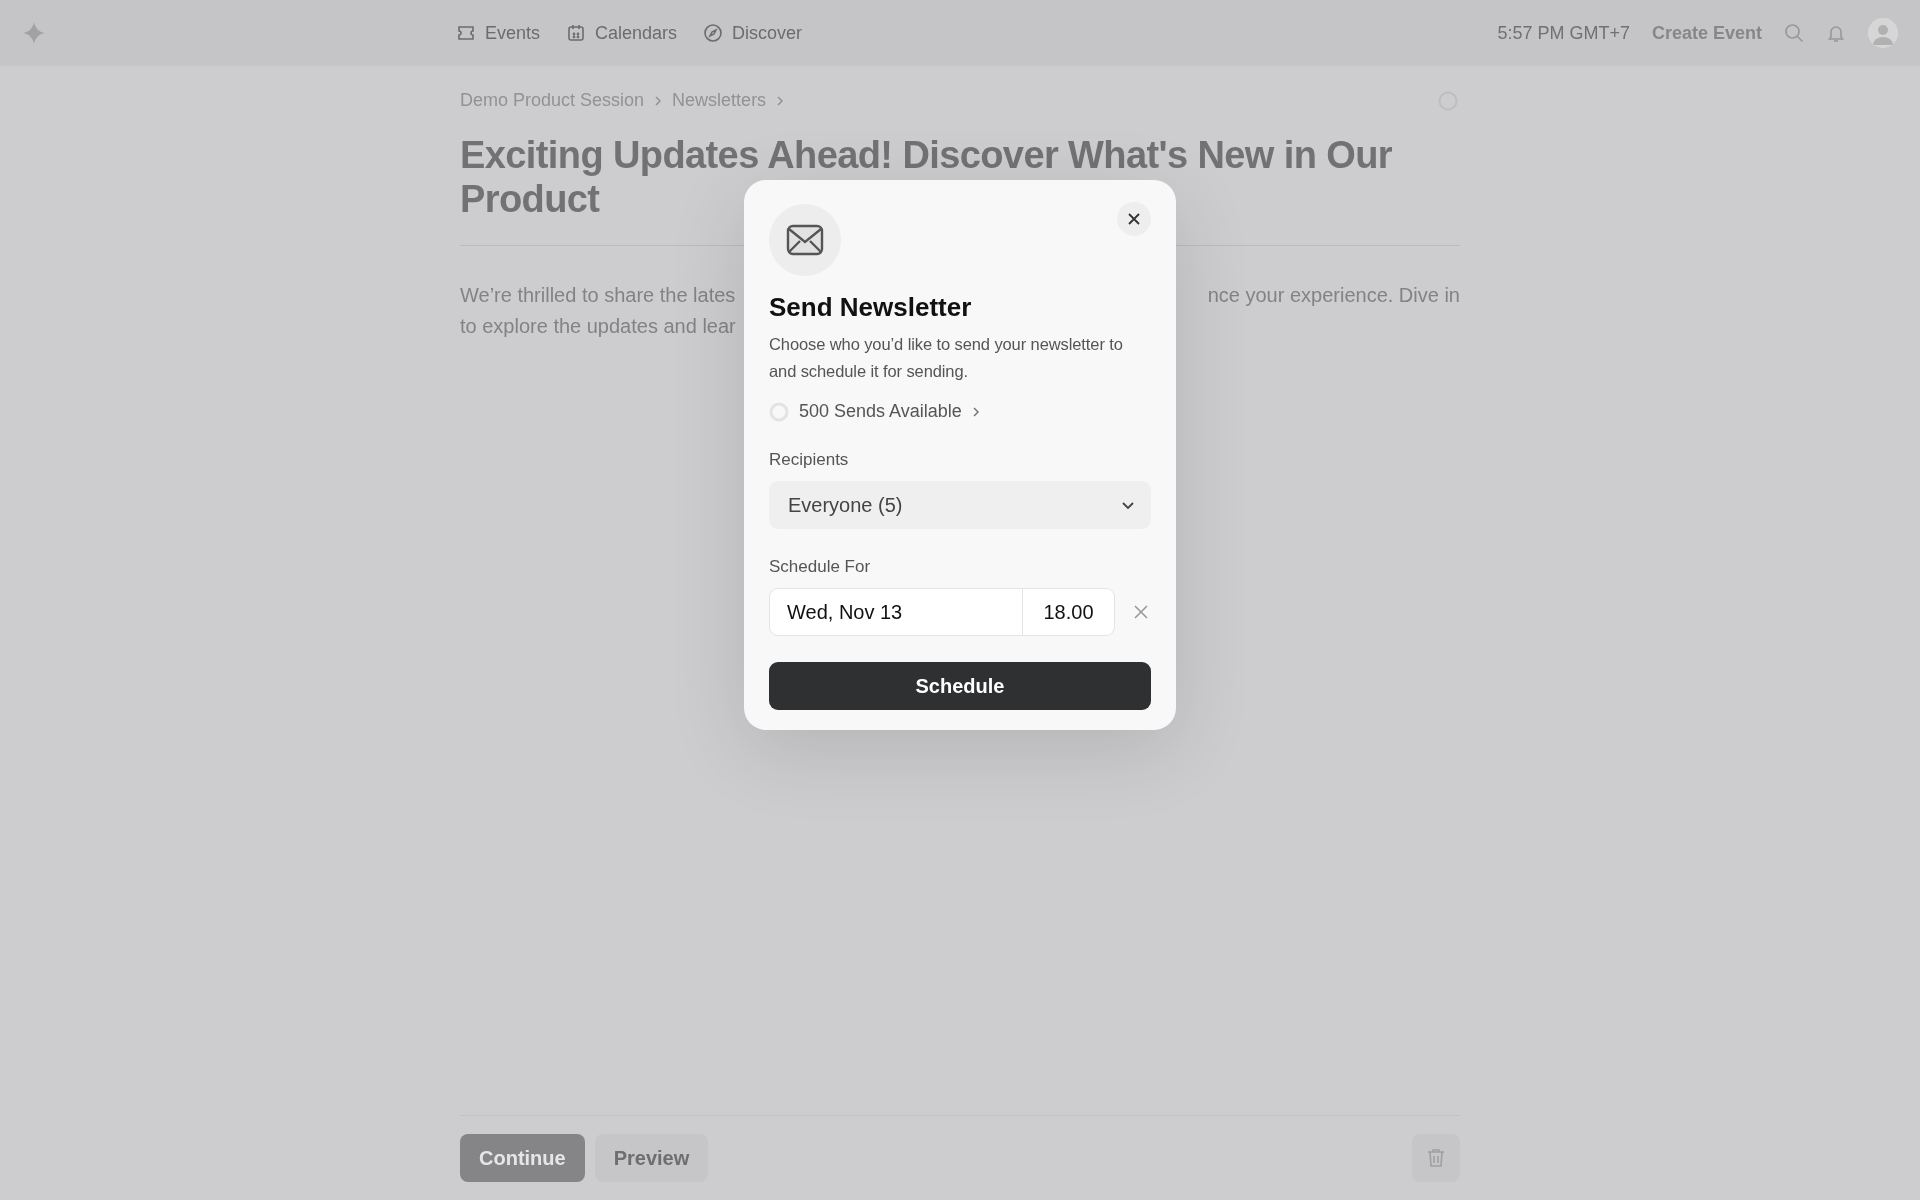 The width and height of the screenshot is (1920, 1200). What do you see at coordinates (598, 295) in the screenshot?
I see `body-text: We’re thrilled to share the lates` at bounding box center [598, 295].